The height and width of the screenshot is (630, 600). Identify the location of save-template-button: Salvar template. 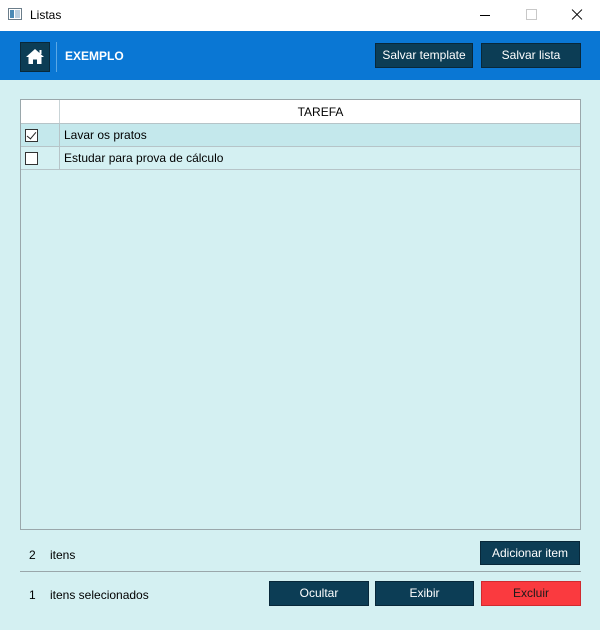
(424, 55).